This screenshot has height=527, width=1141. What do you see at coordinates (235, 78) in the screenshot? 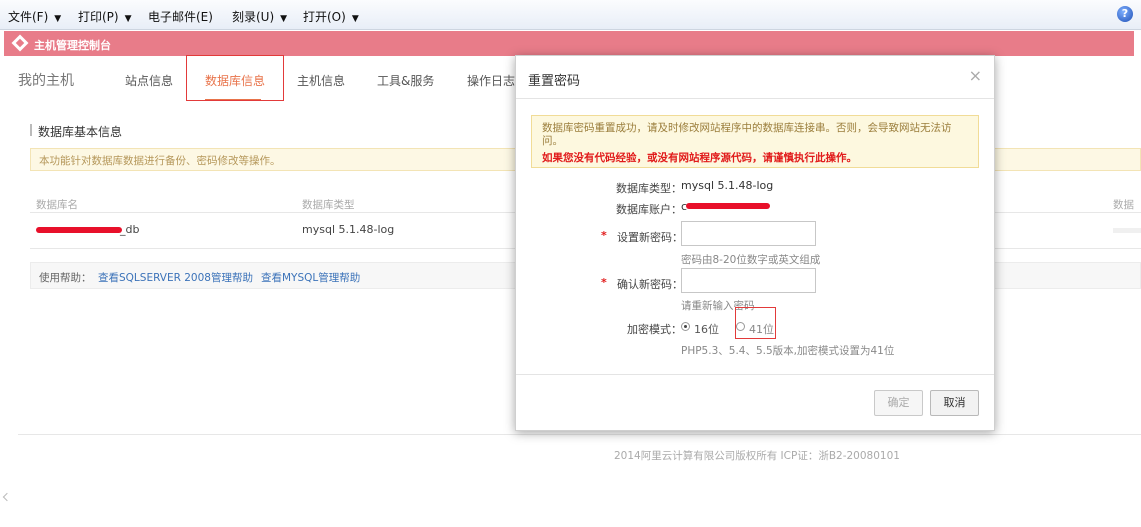
I see `highlight-annotation-tab` at bounding box center [235, 78].